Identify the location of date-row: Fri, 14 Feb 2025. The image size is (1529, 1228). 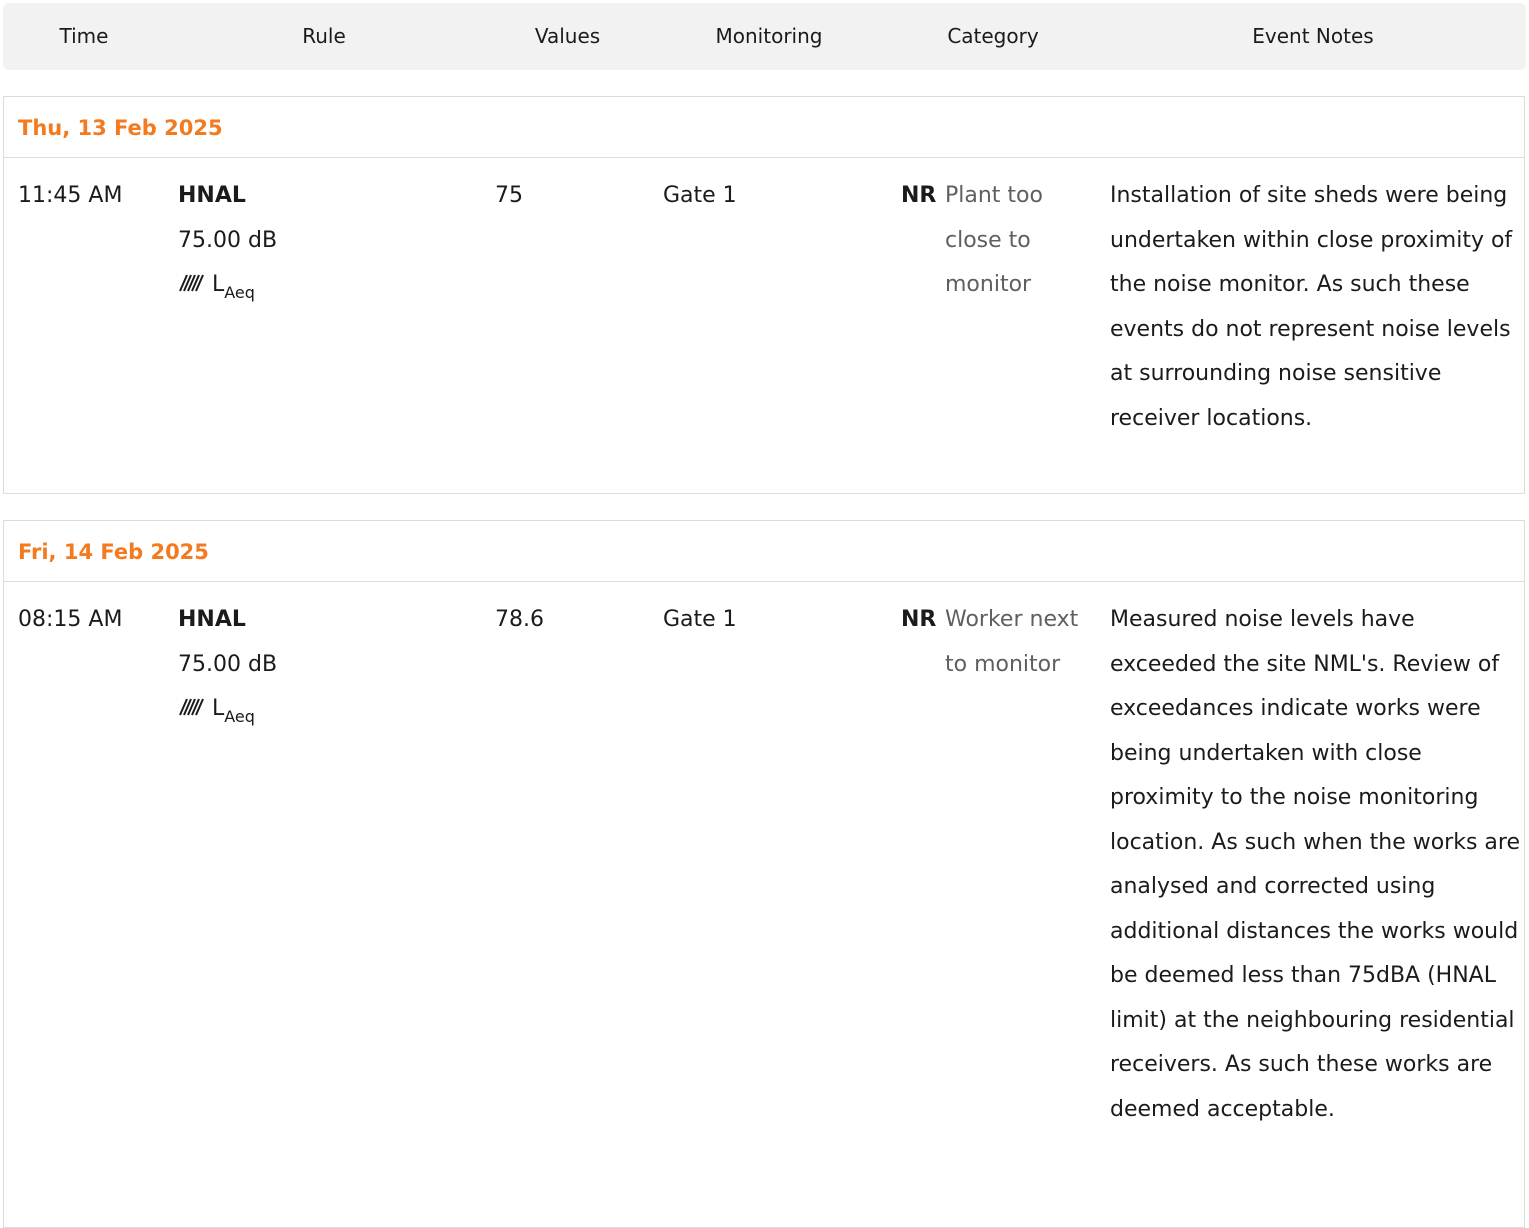
(764, 551).